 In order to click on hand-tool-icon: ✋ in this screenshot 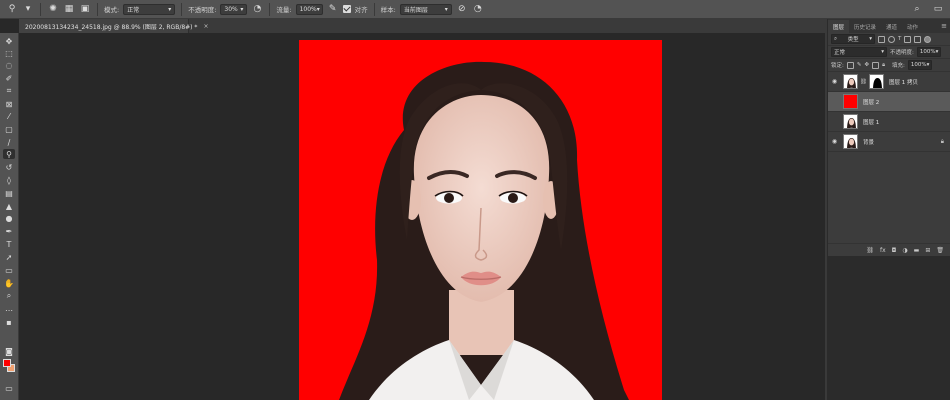, I will do `click(9, 283)`.